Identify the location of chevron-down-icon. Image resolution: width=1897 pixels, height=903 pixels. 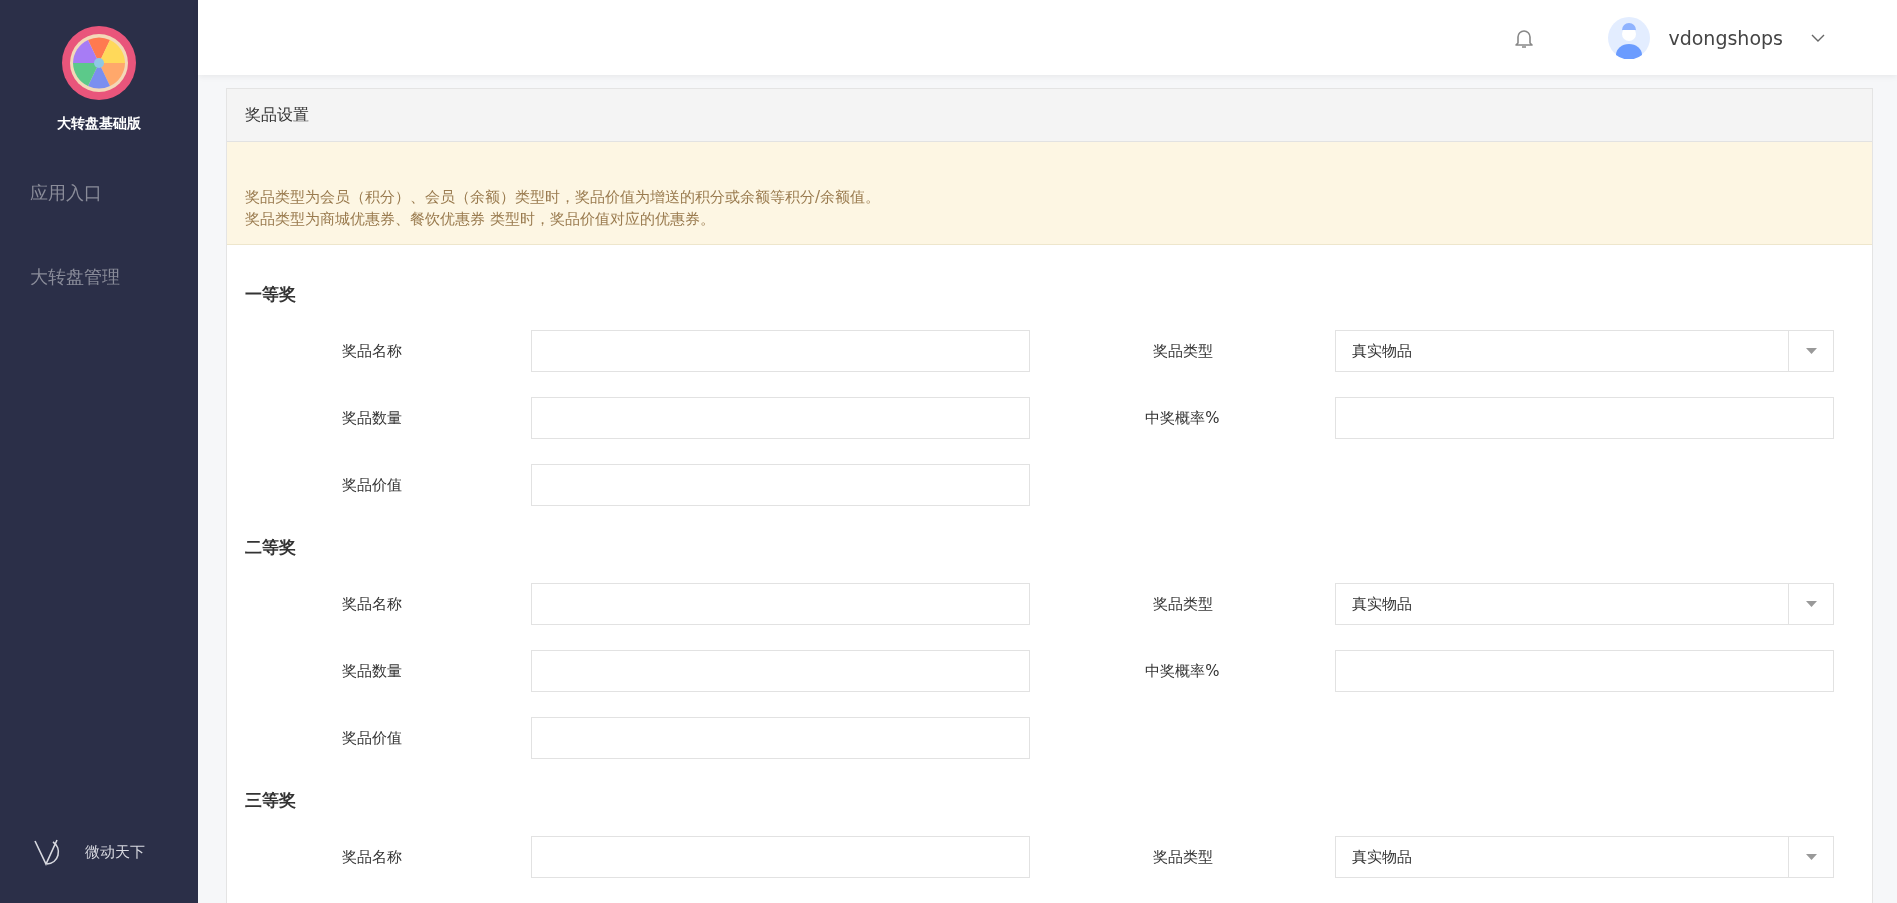
(1818, 37).